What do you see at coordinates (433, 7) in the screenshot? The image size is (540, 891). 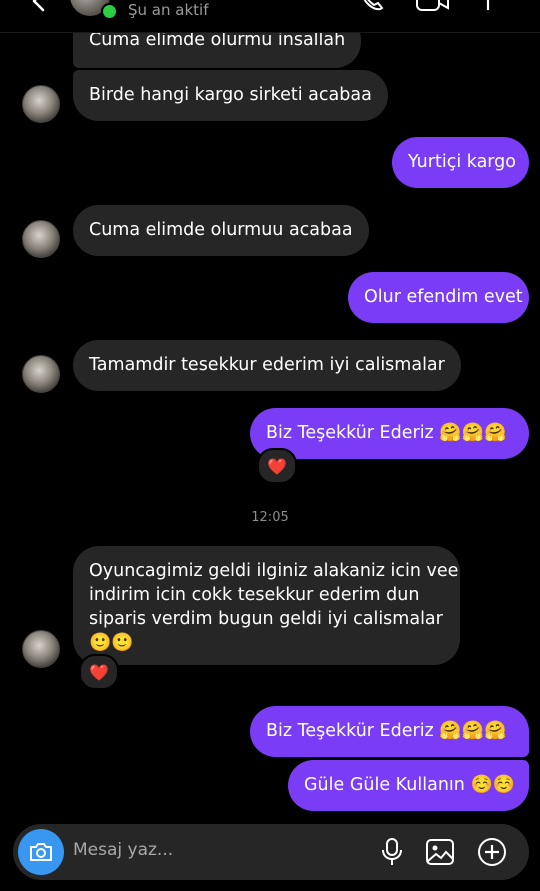 I see `video-icon` at bounding box center [433, 7].